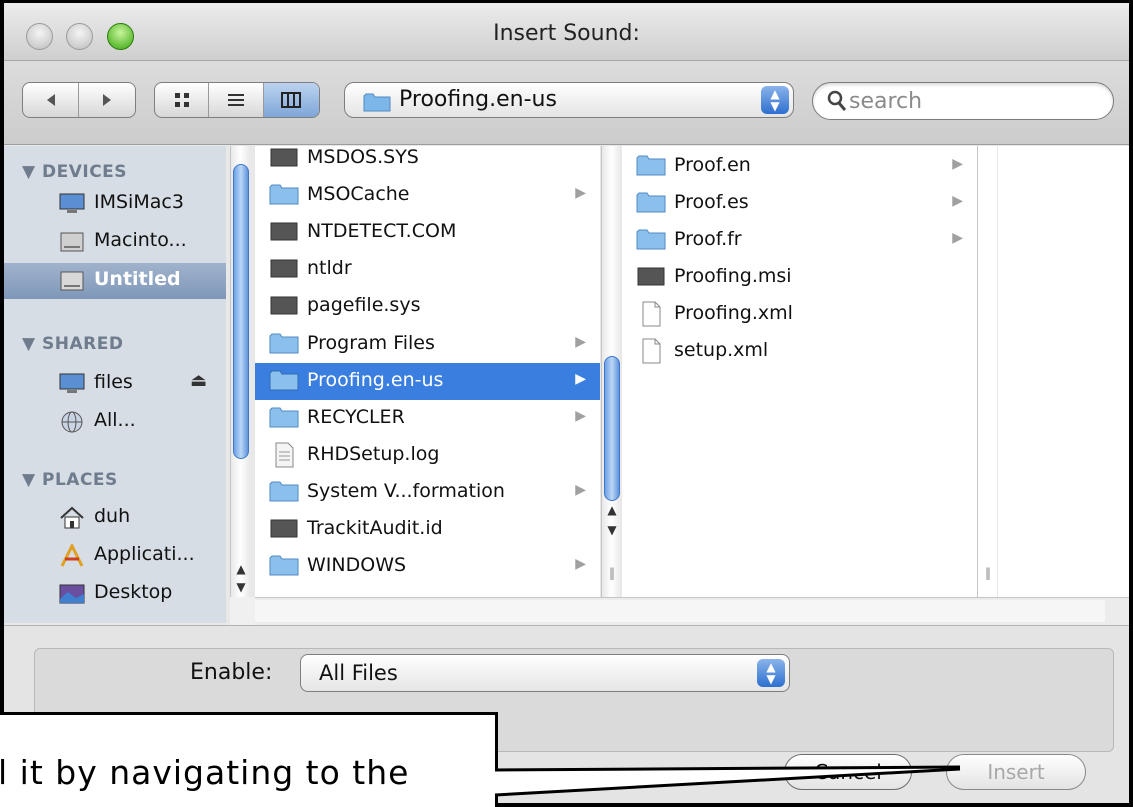 This screenshot has height=807, width=1133. I want to click on file-name: MSOCache, so click(358, 194).